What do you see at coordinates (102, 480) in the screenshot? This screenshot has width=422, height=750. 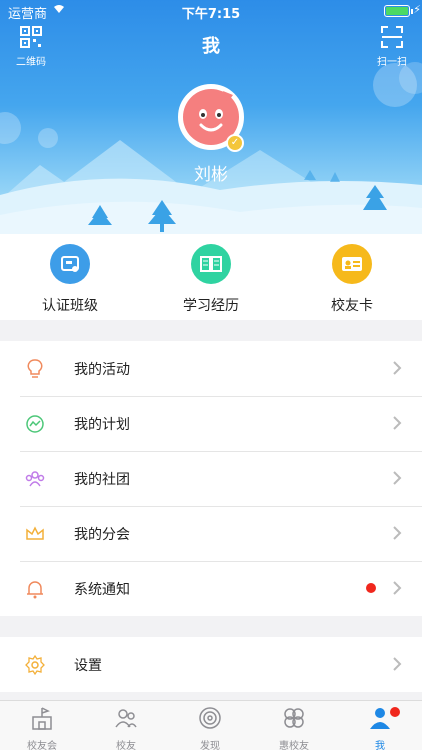 I see `menu-item-label: 我的社团` at bounding box center [102, 480].